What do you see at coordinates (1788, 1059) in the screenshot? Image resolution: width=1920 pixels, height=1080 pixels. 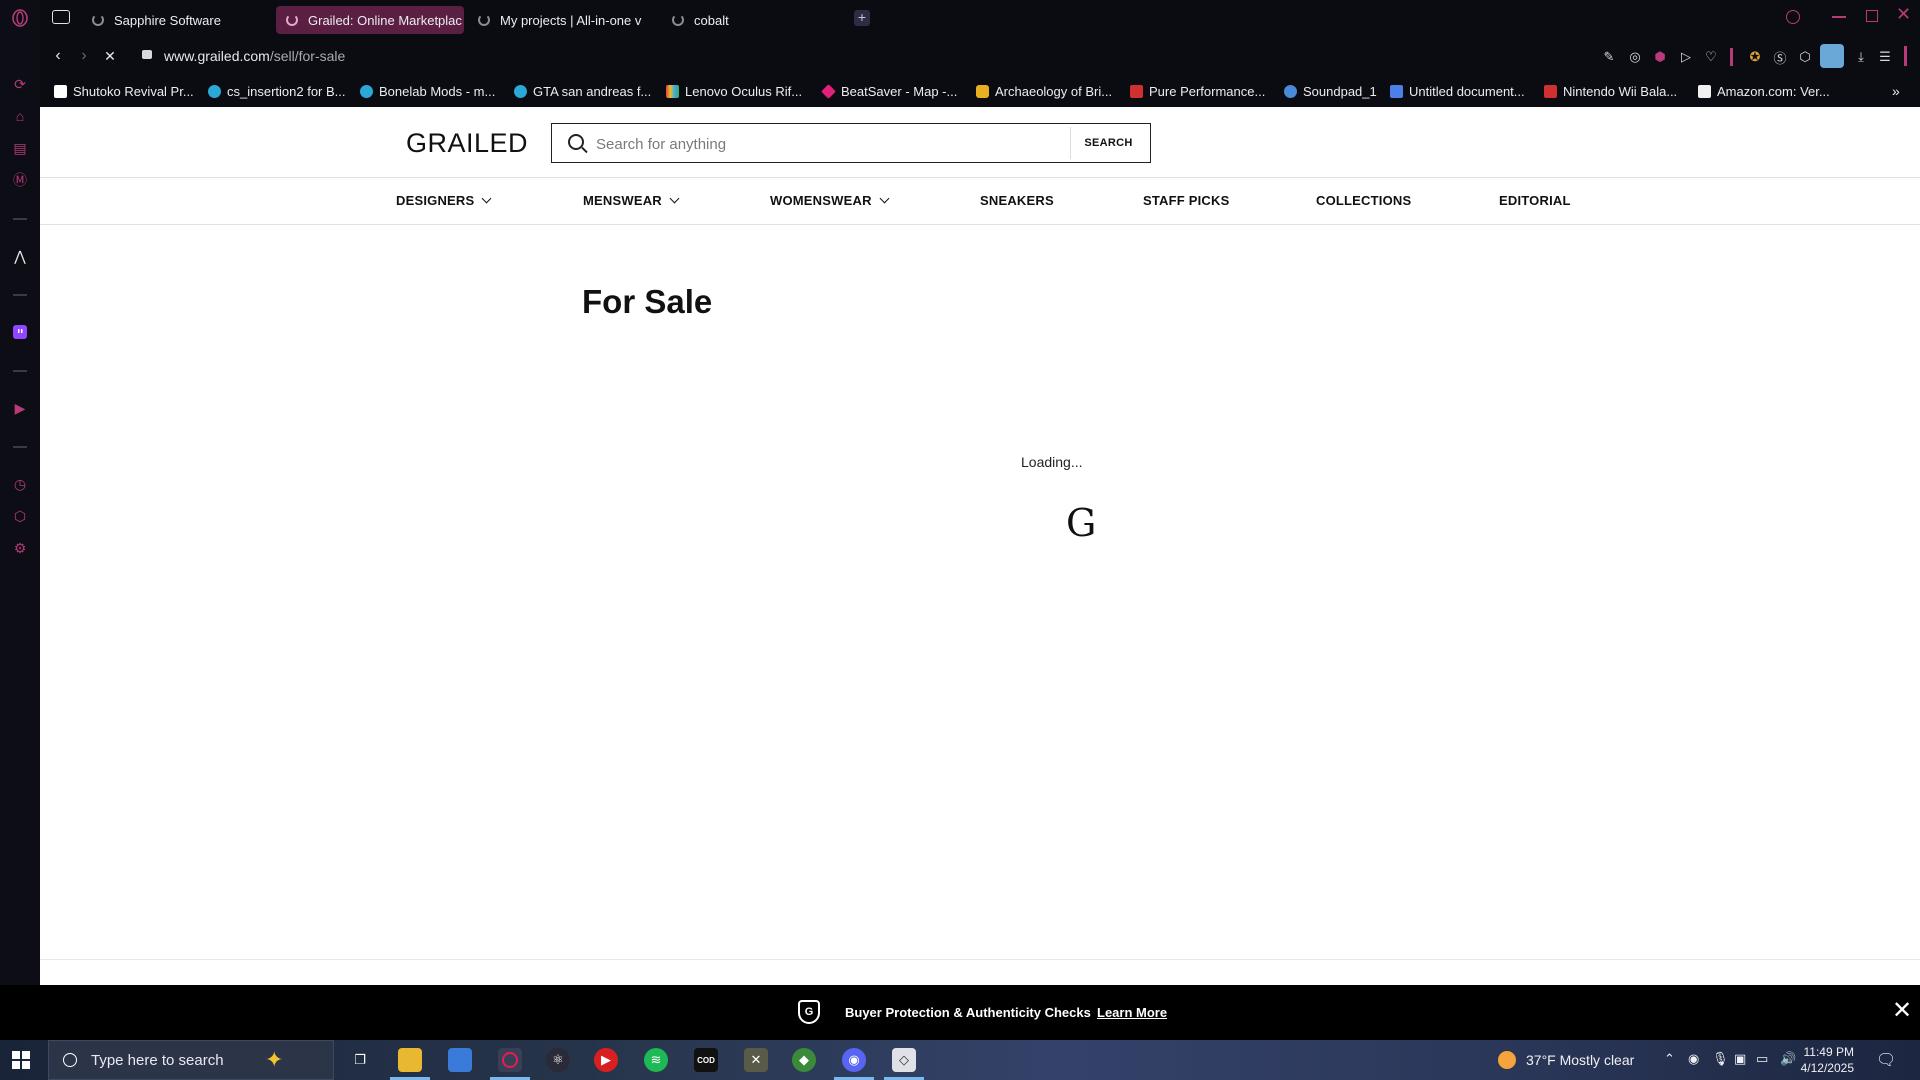 I see `volume-icon: 🔊` at bounding box center [1788, 1059].